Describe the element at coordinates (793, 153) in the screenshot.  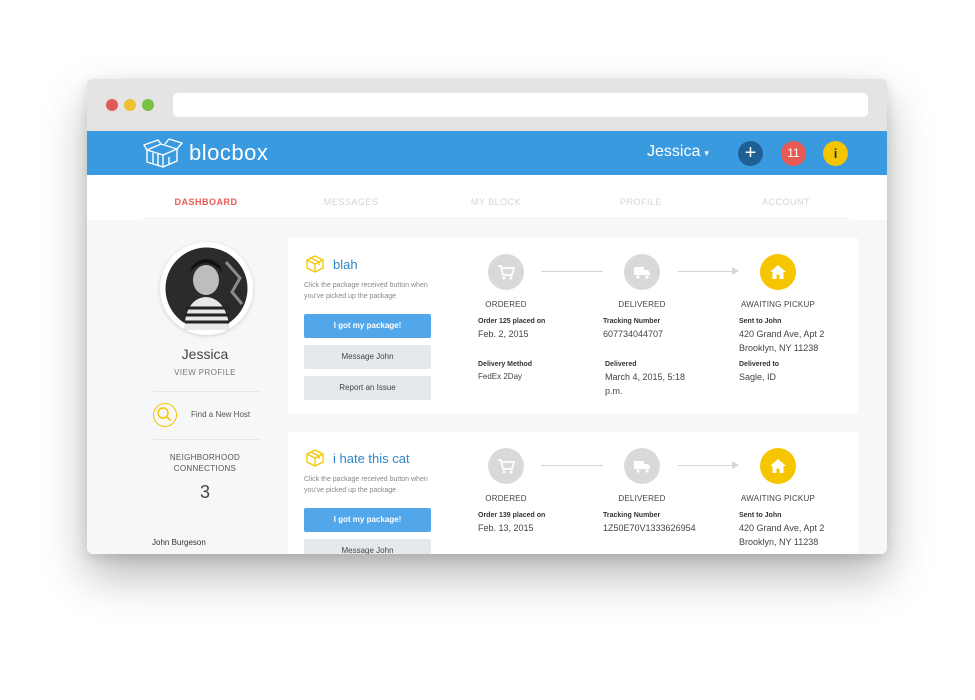
I see `notifications-badge-button: 11` at that location.